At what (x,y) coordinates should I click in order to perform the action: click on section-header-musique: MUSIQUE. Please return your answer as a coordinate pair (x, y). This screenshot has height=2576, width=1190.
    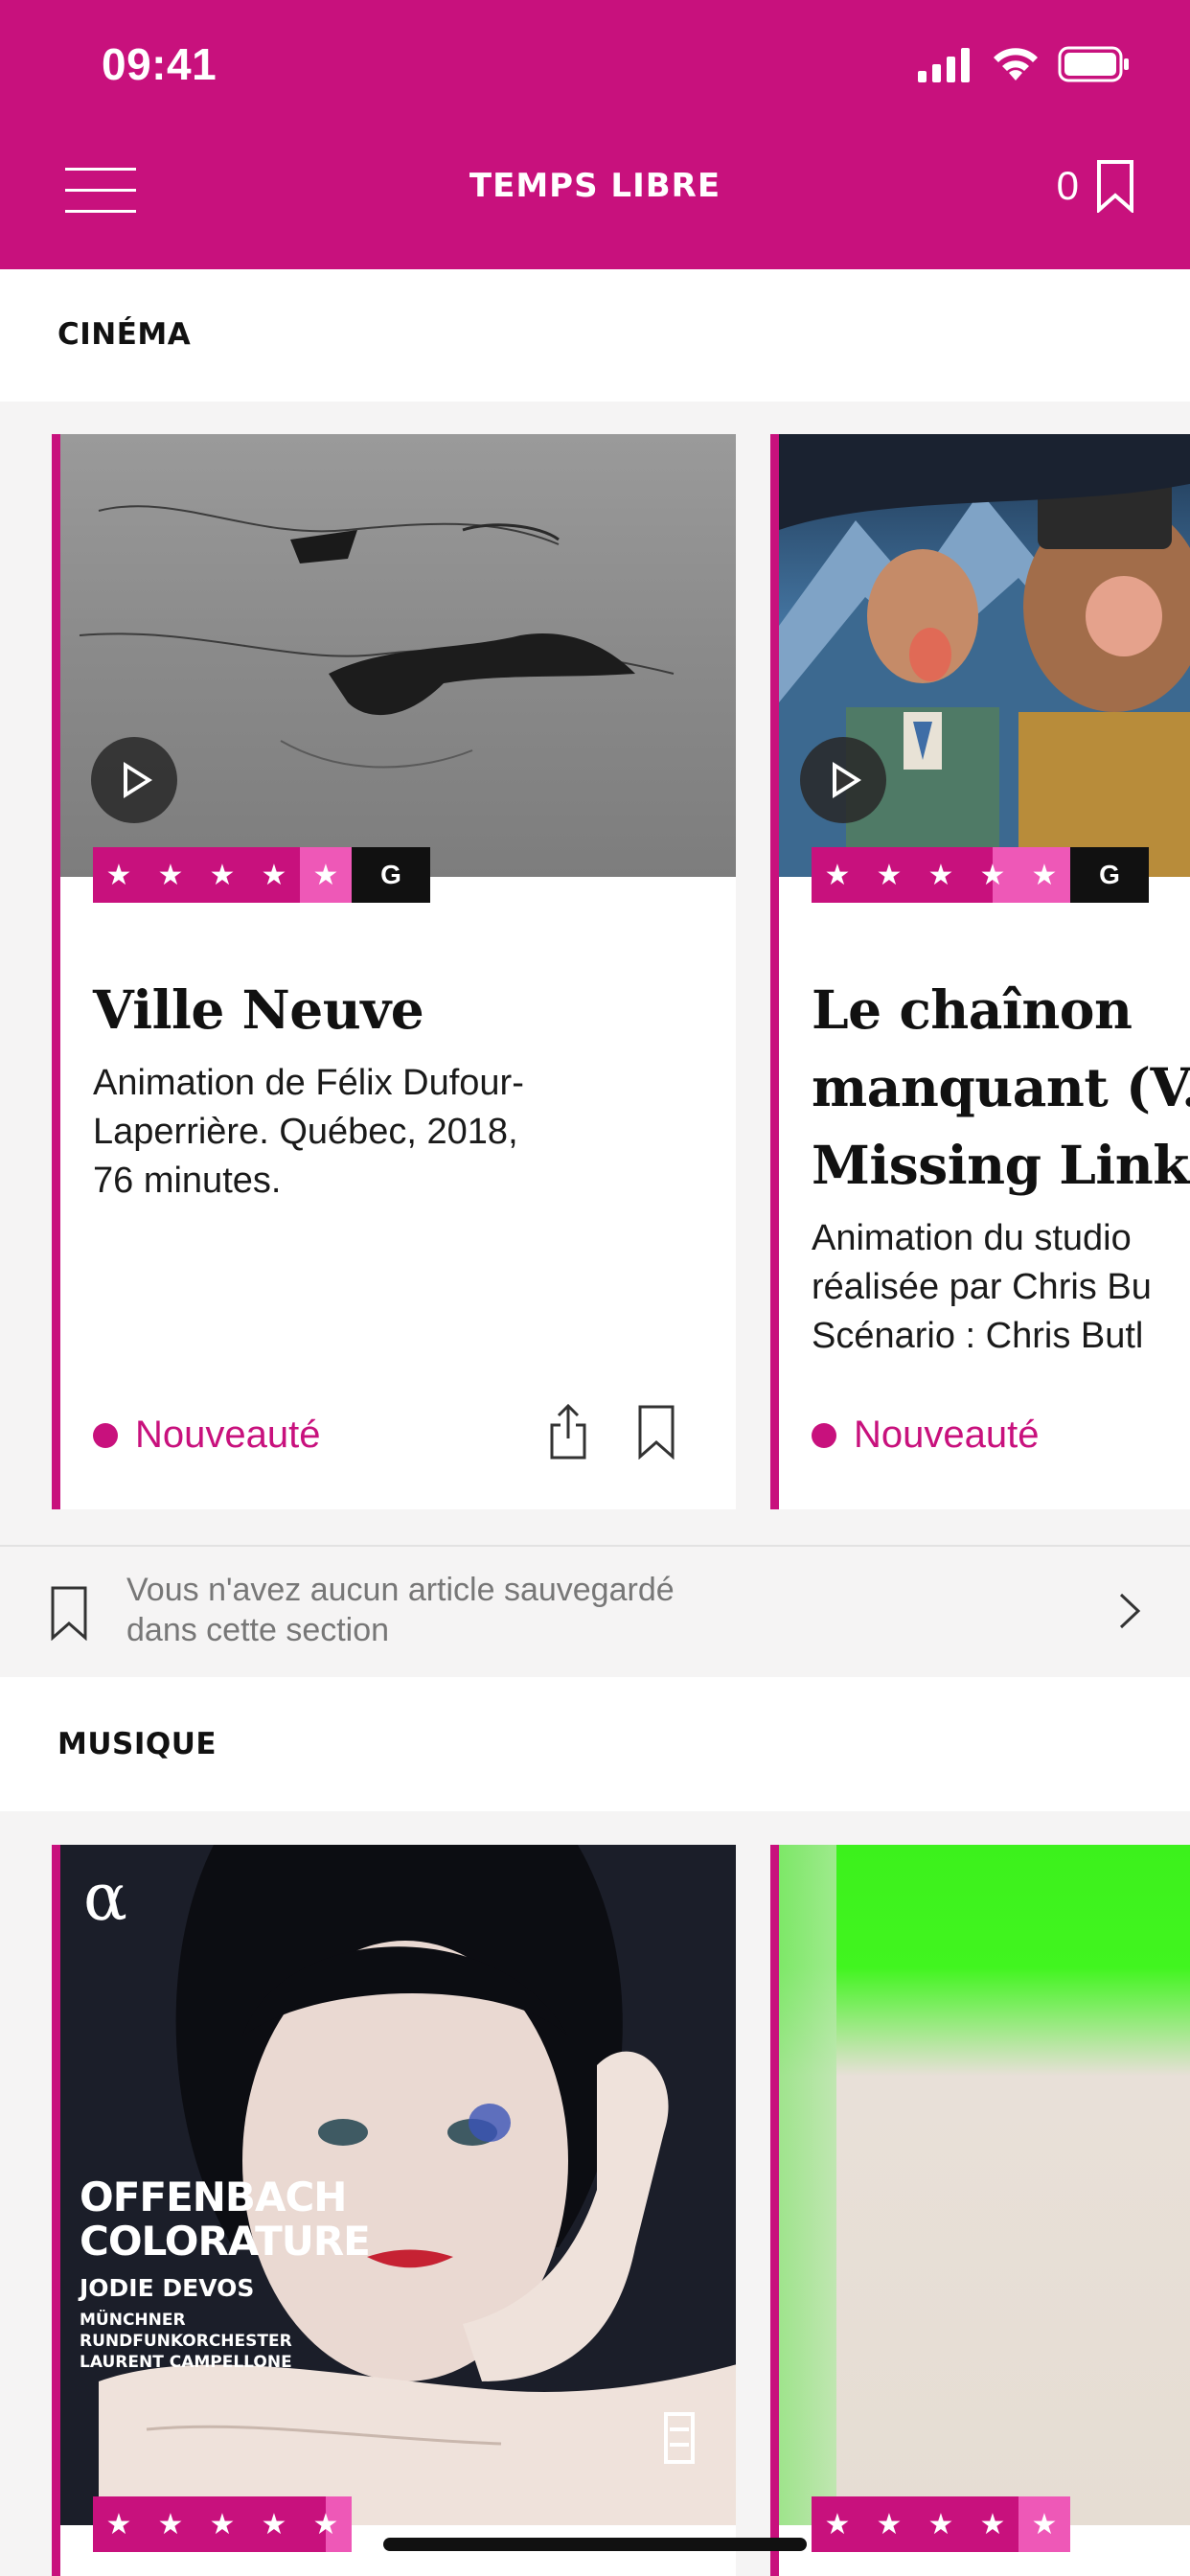
    Looking at the image, I should click on (595, 1744).